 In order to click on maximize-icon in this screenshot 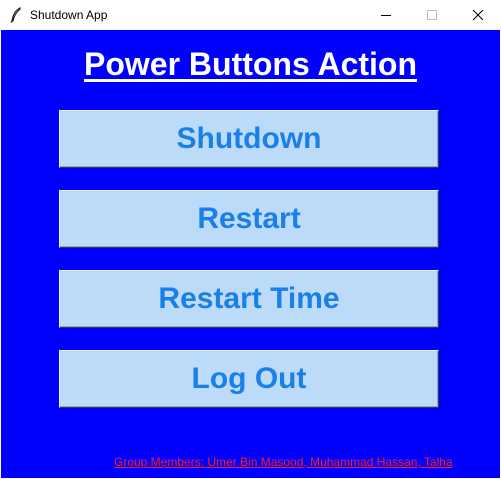, I will do `click(432, 15)`.